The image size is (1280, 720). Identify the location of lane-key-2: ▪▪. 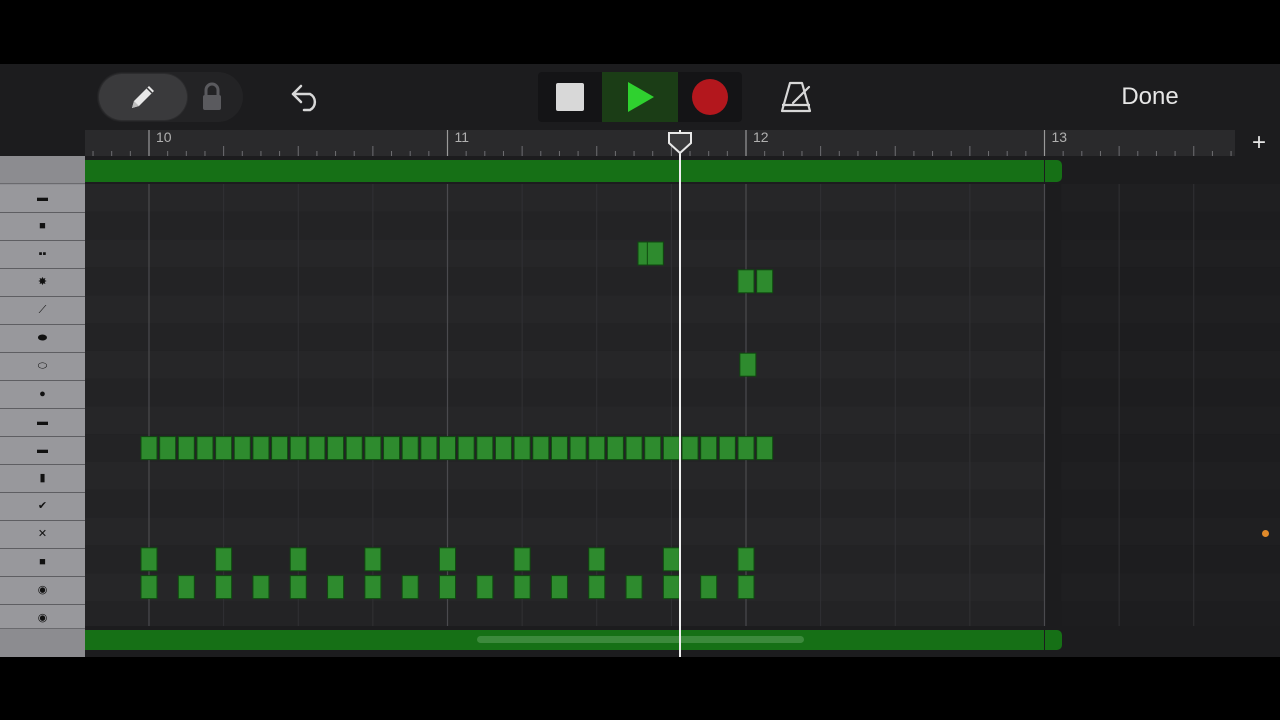
(42, 255).